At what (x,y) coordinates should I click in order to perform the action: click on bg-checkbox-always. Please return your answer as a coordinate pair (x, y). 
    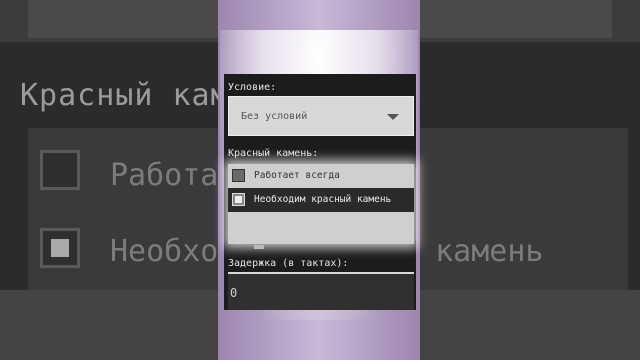
    Looking at the image, I should click on (60, 170).